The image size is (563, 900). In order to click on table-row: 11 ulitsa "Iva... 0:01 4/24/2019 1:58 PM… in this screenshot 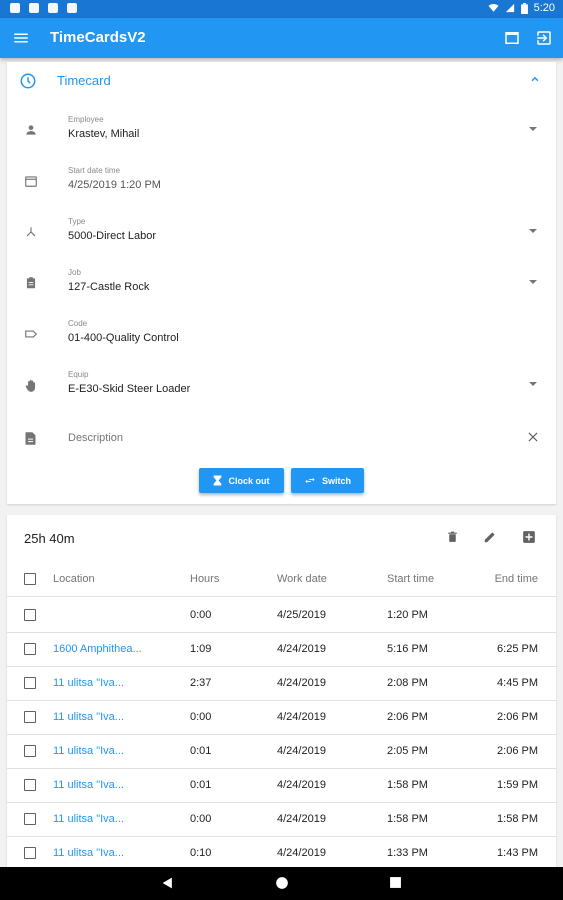, I will do `click(281, 786)`.